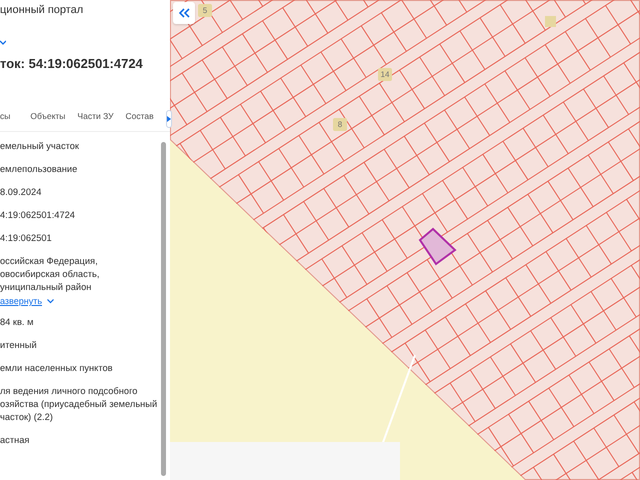  I want to click on detail-value: оссийская Федерация, овосибирская область, униципальный район, so click(50, 274).